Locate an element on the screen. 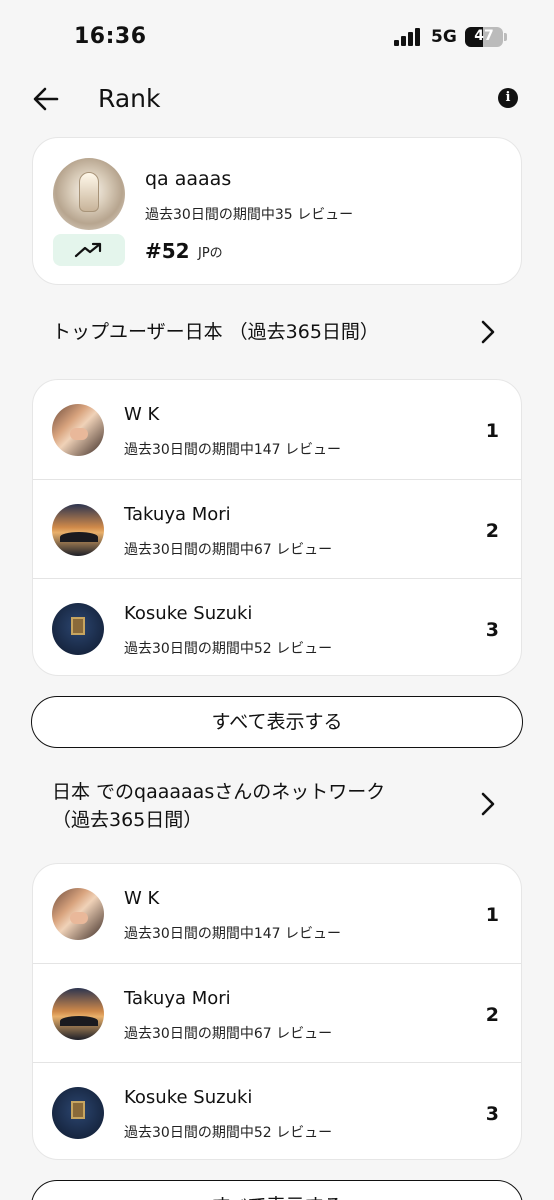 The width and height of the screenshot is (554, 1200). section-title-top-users: トップユーザー日本 （過去365日間） is located at coordinates (215, 332).